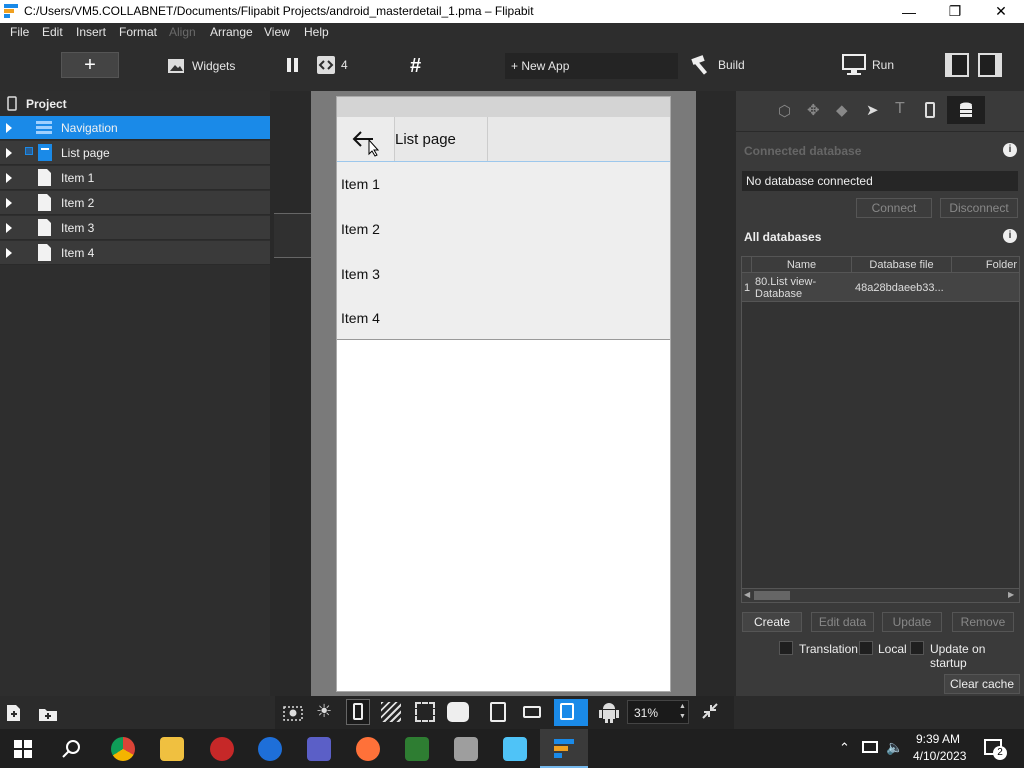 This screenshot has height=768, width=1024. Describe the element at coordinates (894, 747) in the screenshot. I see `volume-icon: 🔈` at that location.